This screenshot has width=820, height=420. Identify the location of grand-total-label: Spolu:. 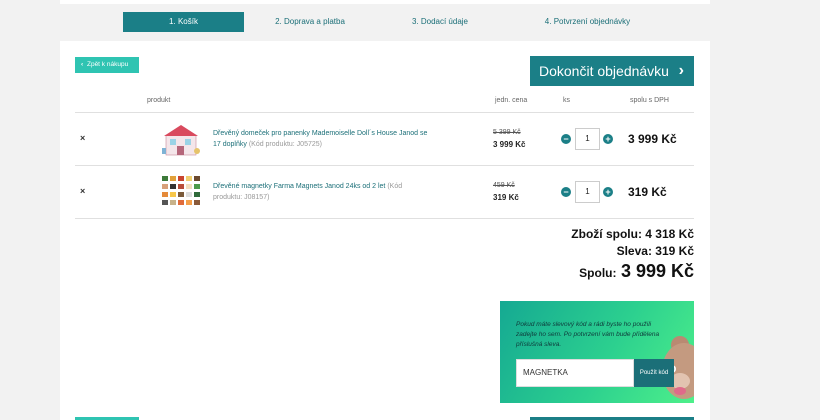
(598, 273).